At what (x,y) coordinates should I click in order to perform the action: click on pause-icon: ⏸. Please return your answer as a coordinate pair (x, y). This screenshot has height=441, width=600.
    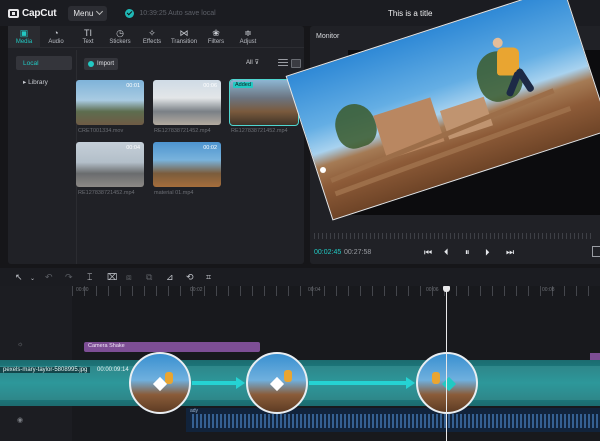
    Looking at the image, I should click on (467, 252).